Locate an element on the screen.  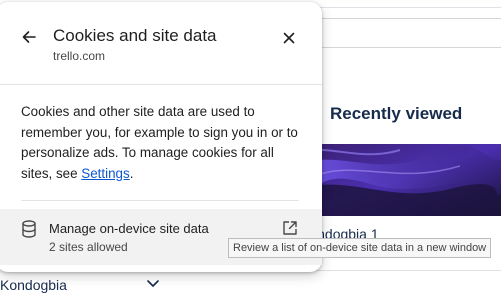
settings-link: Settings is located at coordinates (105, 173).